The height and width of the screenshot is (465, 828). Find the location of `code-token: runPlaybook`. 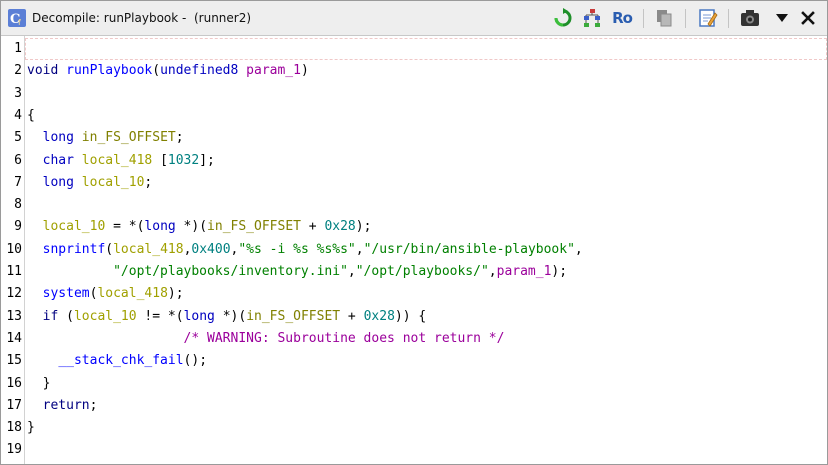

code-token: runPlaybook is located at coordinates (109, 70).